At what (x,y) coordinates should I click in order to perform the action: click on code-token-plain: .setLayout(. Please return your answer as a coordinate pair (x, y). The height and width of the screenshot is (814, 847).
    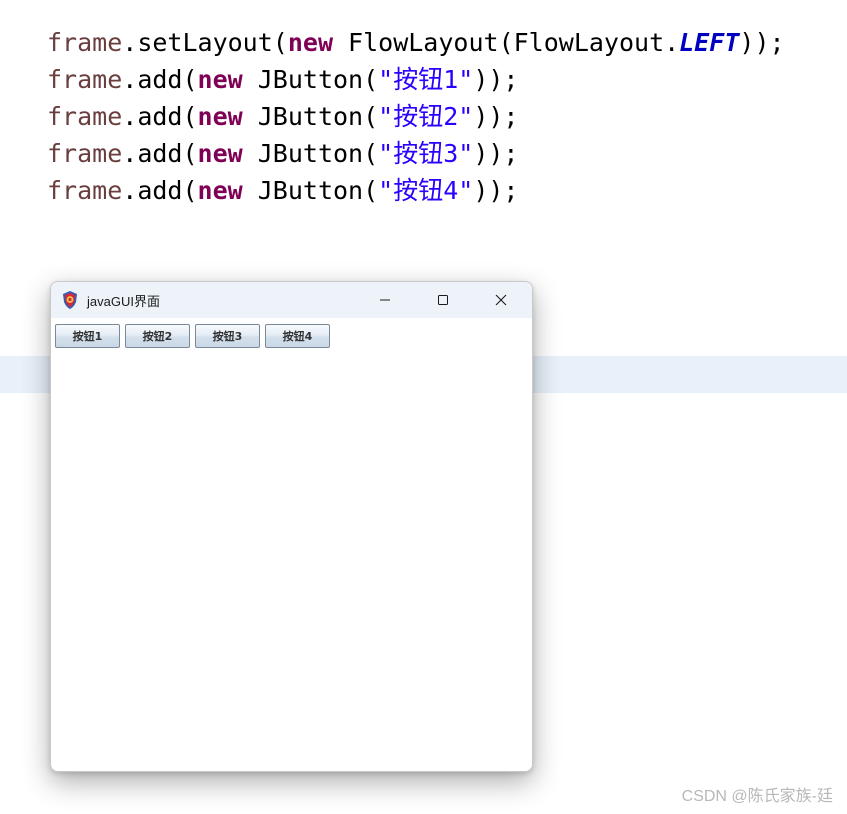
    Looking at the image, I should click on (205, 42).